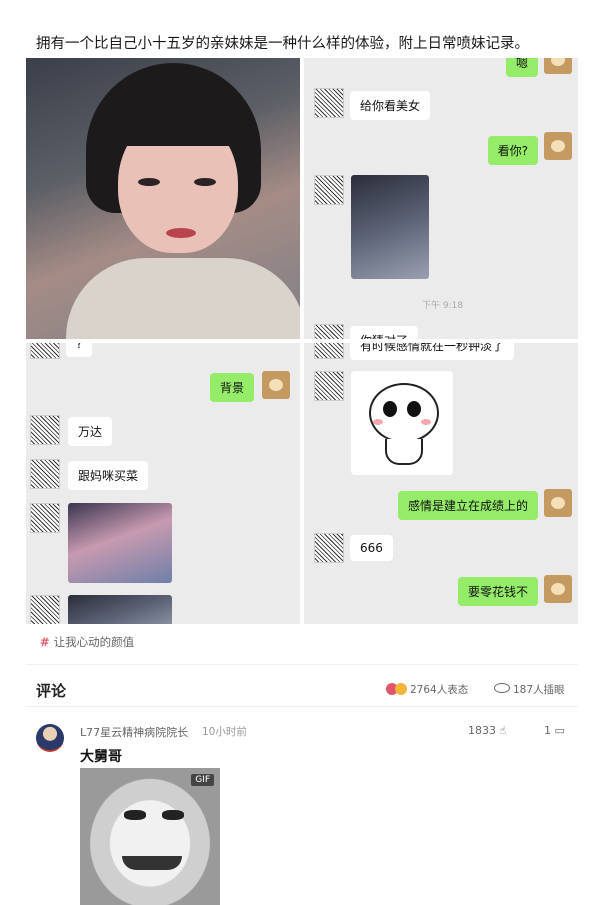 This screenshot has height=905, width=604. I want to click on chat-bubble-right: 背景, so click(231, 387).